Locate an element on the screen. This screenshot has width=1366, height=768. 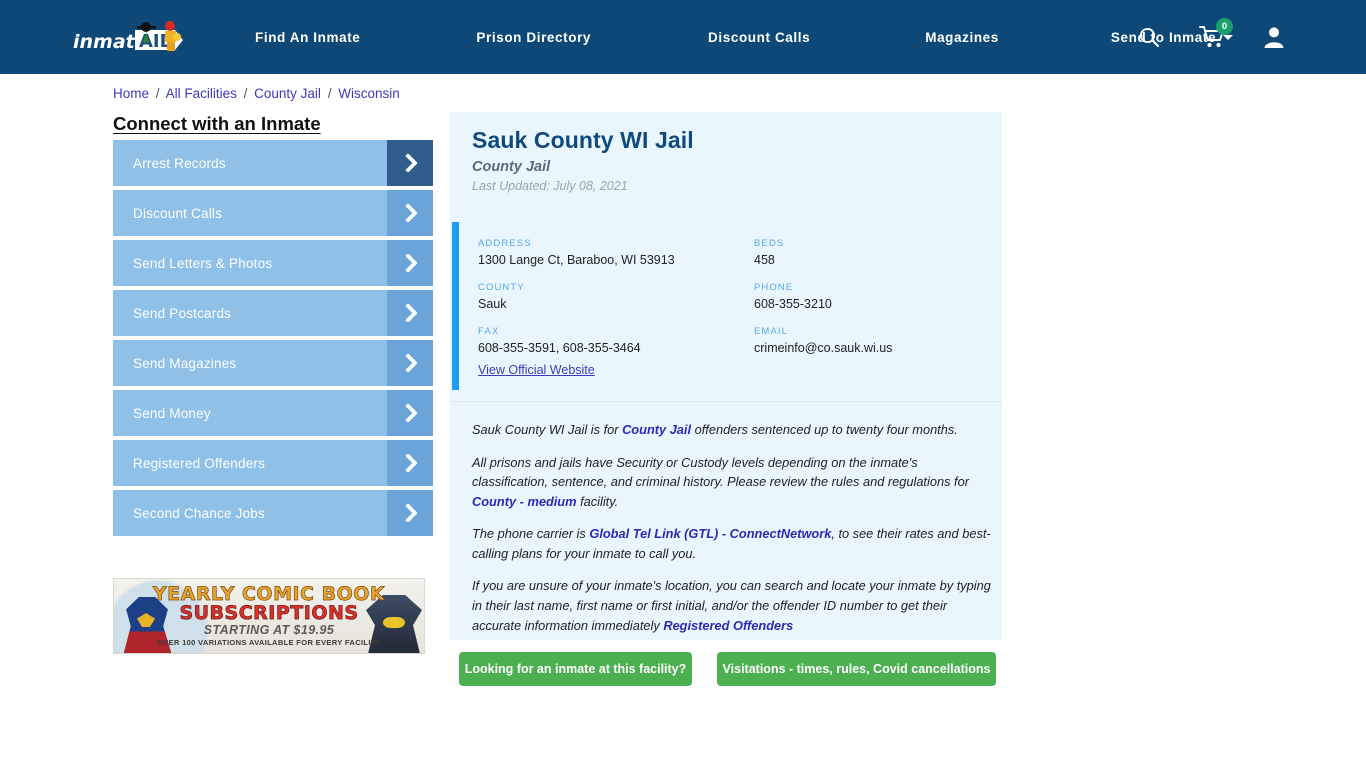
desc-p3-link: Global Tel Link (GTL) - ConnectNetwork is located at coordinates (710, 533).